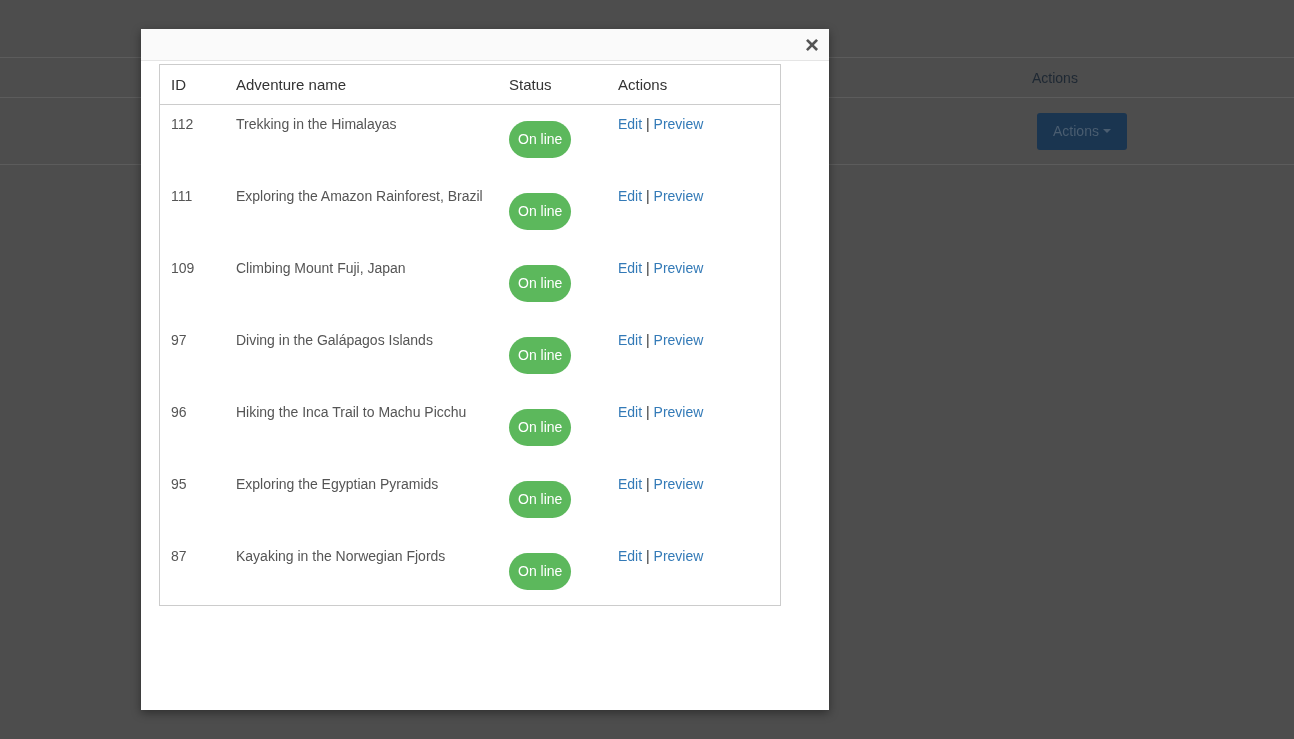 Image resolution: width=1294 pixels, height=739 pixels. I want to click on column-header: ID, so click(178, 84).